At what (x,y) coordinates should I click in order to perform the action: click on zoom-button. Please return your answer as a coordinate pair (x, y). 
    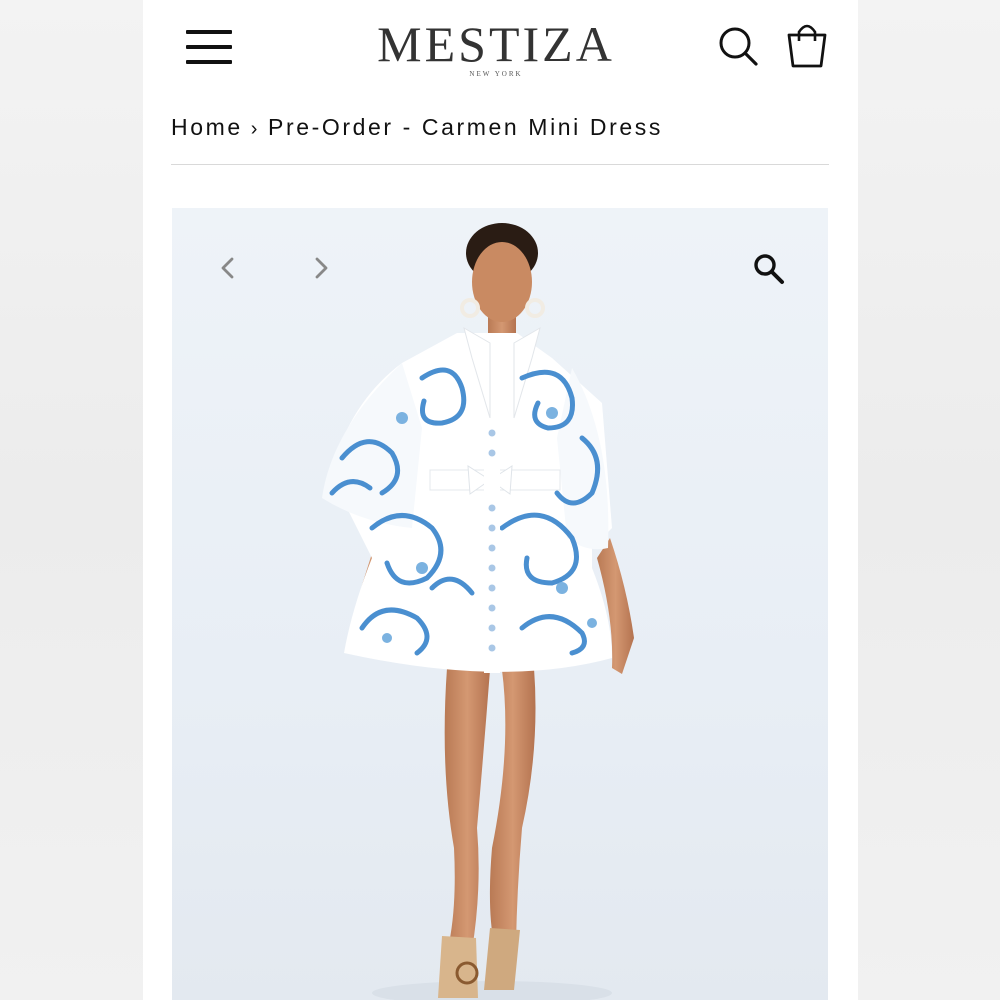
    Looking at the image, I should click on (769, 269).